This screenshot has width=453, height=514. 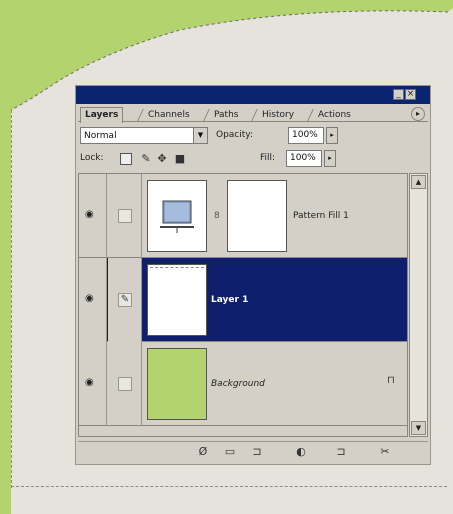 What do you see at coordinates (304, 158) in the screenshot?
I see `fill-field: 100%` at bounding box center [304, 158].